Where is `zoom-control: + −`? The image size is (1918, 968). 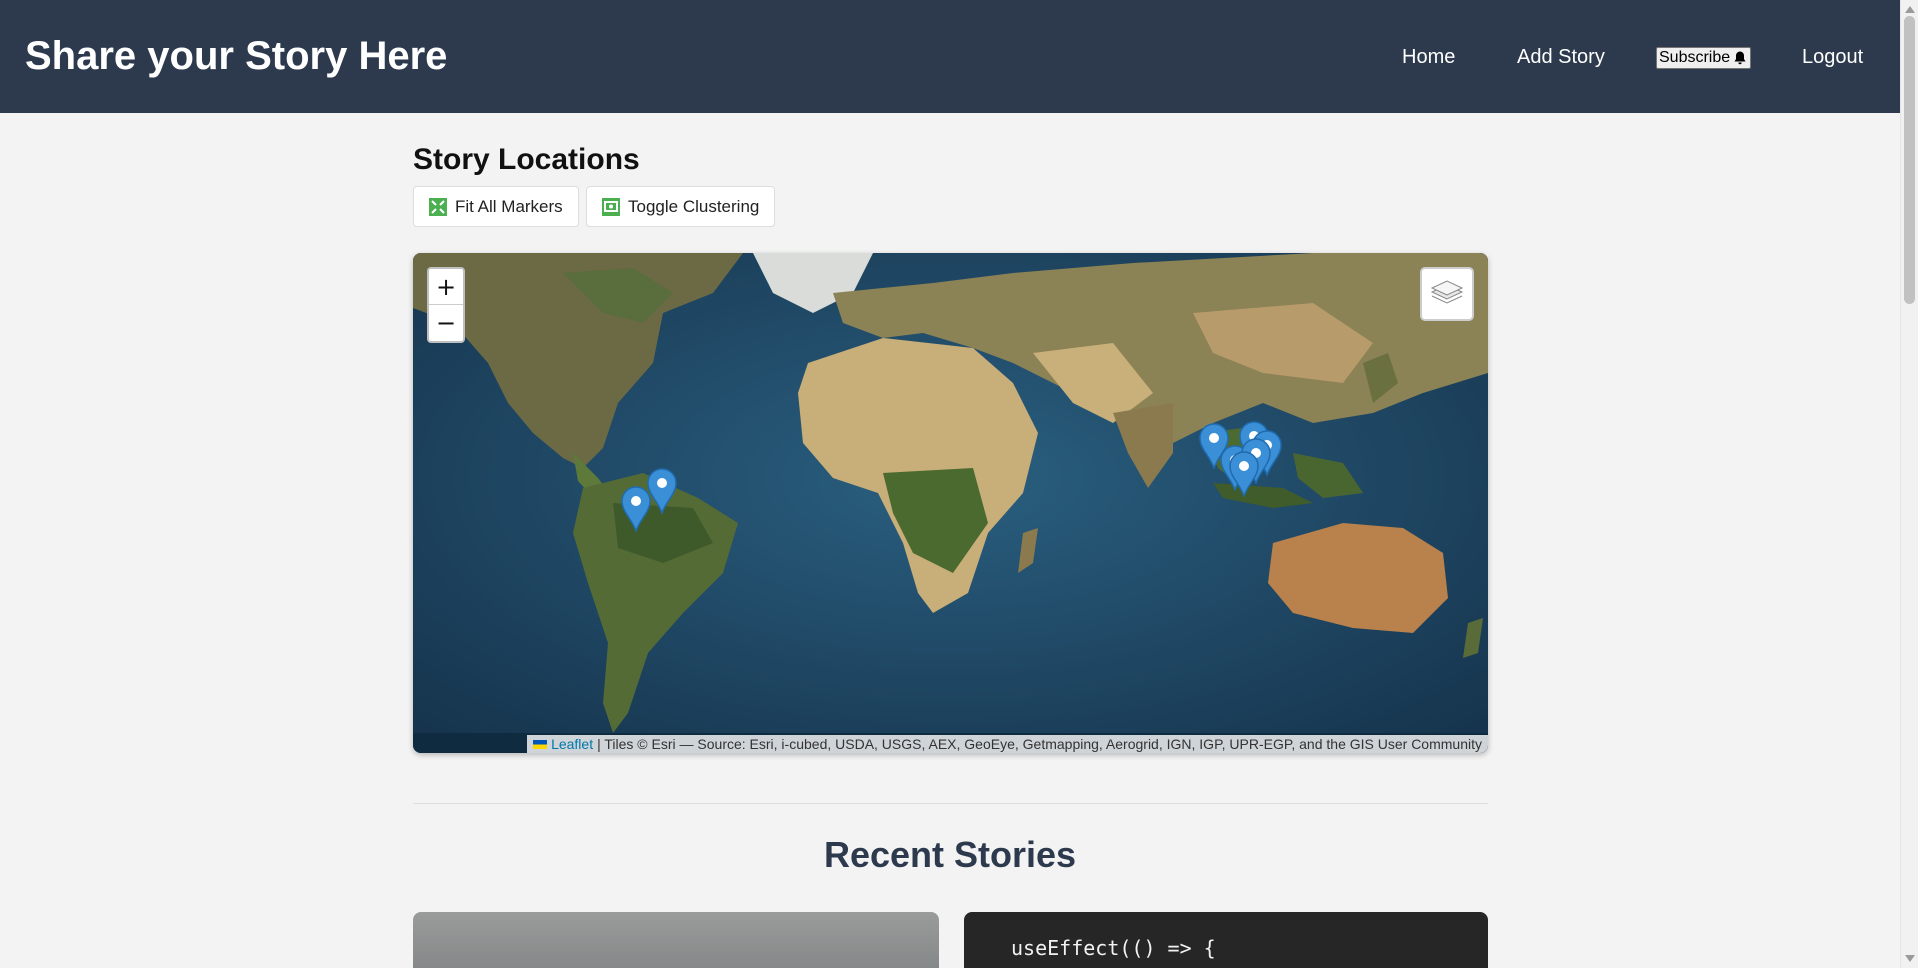
zoom-control: + − is located at coordinates (446, 305).